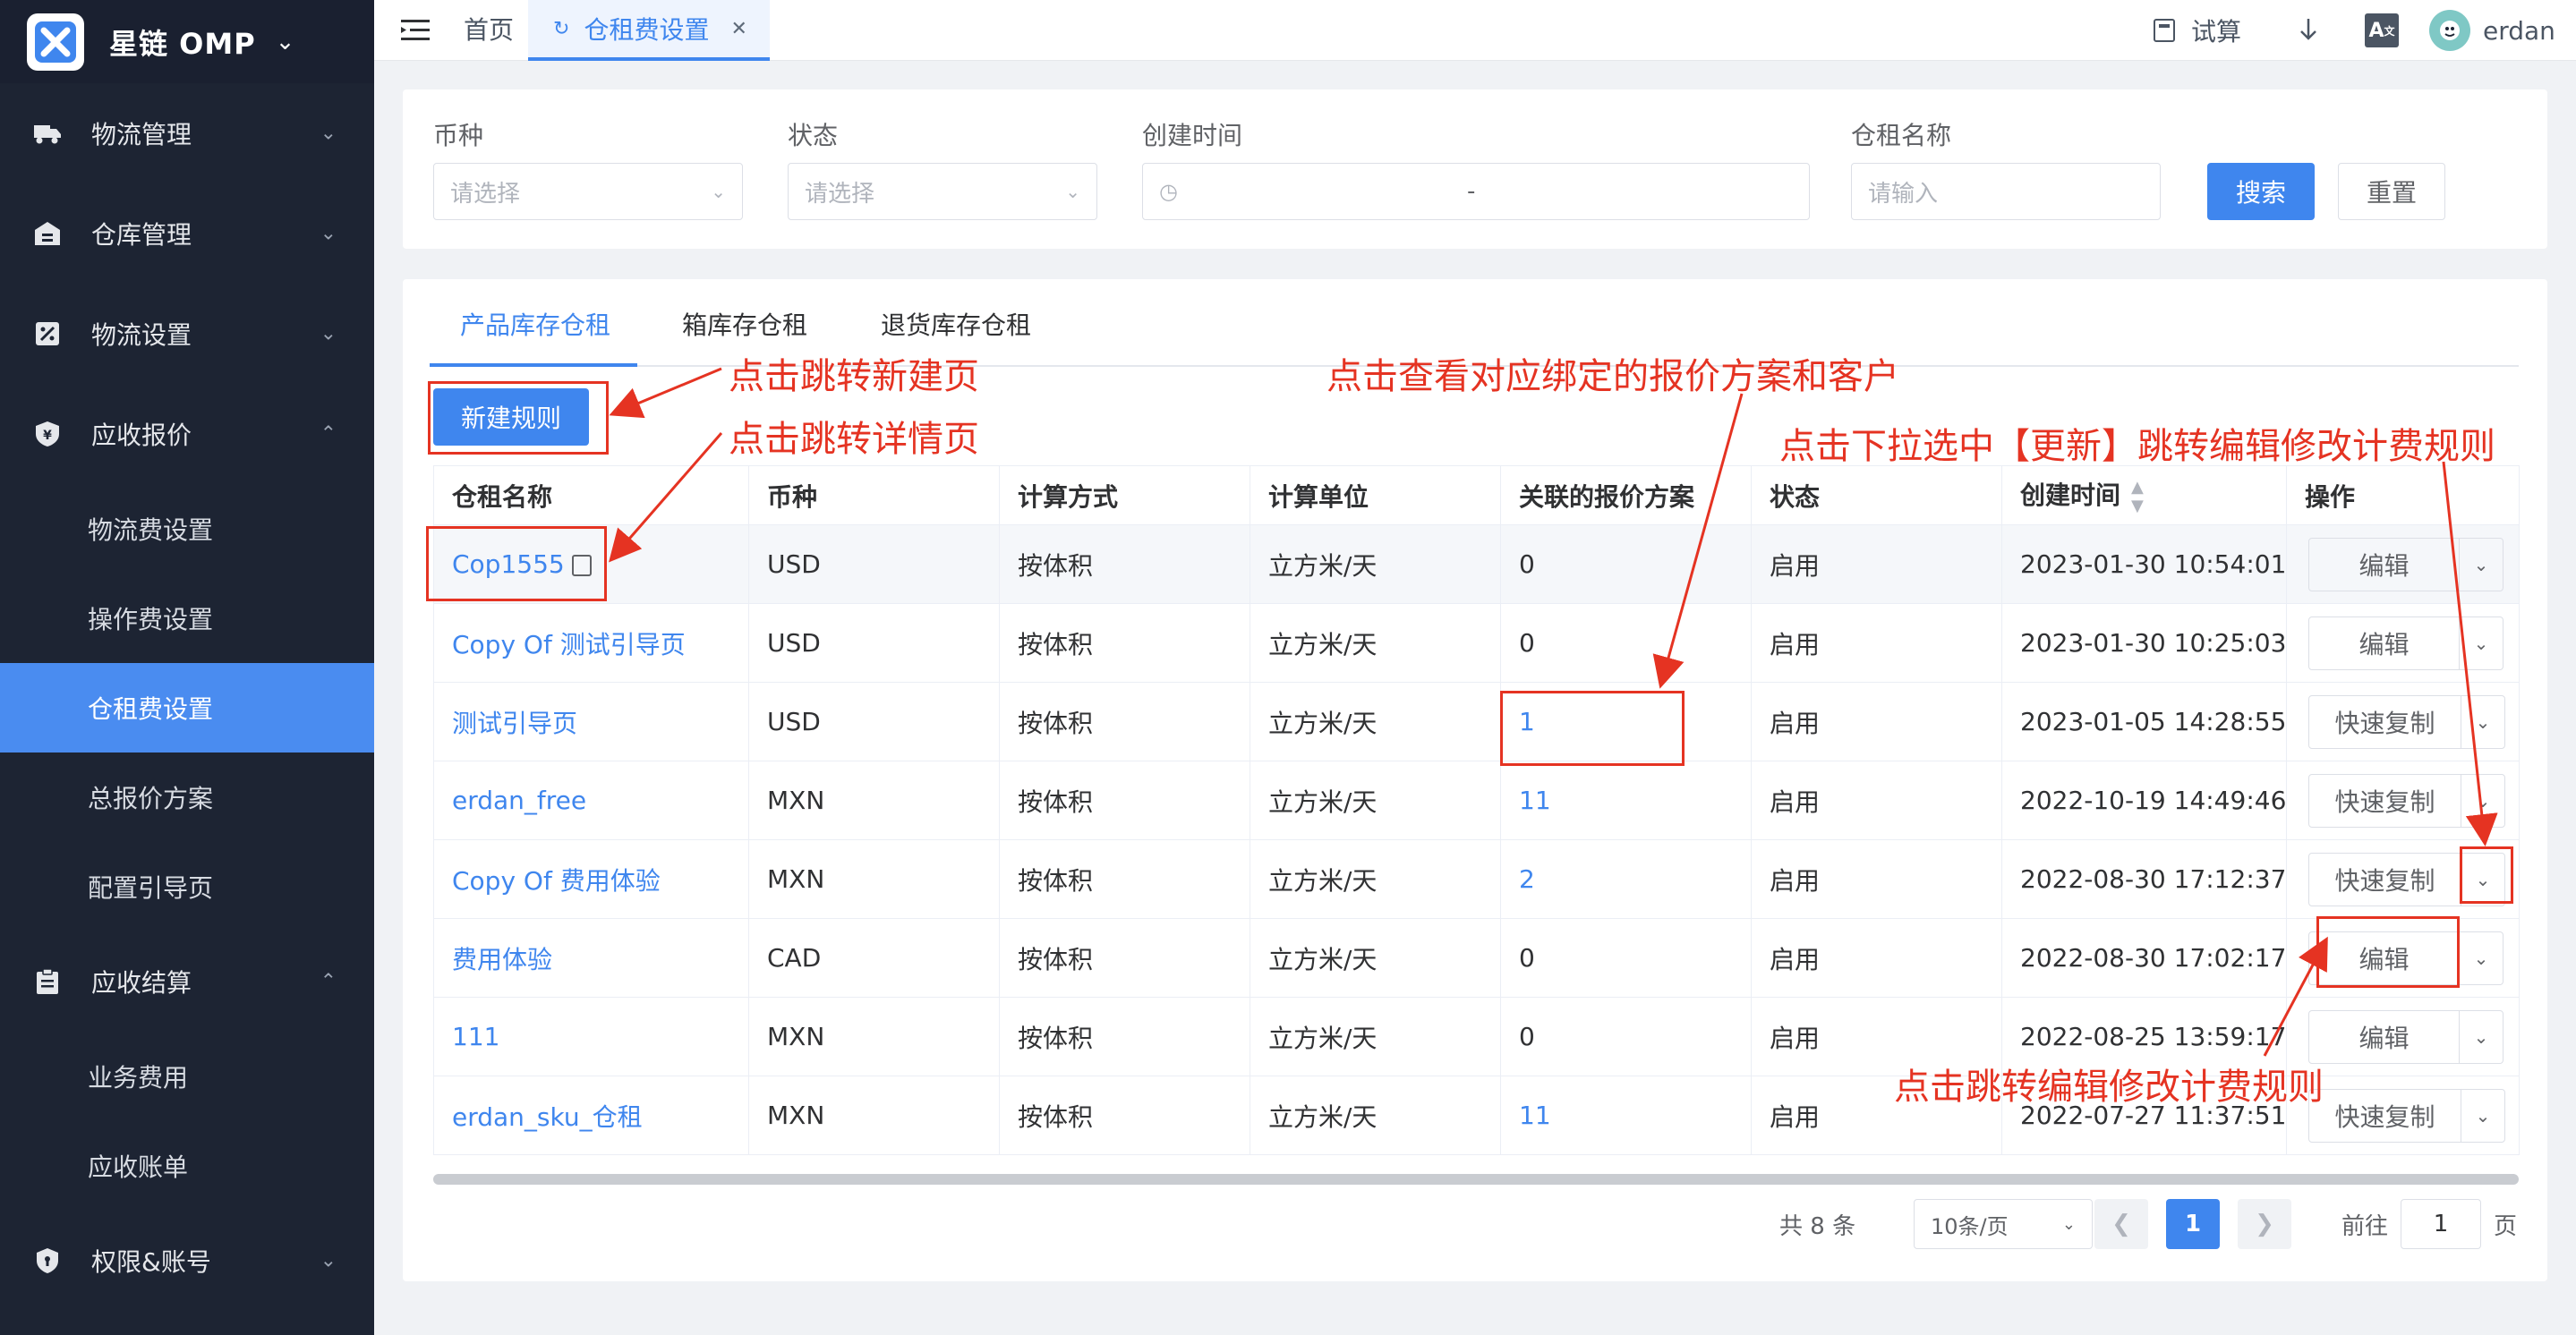 This screenshot has height=1335, width=2576. I want to click on refresh-icon: ↻, so click(561, 29).